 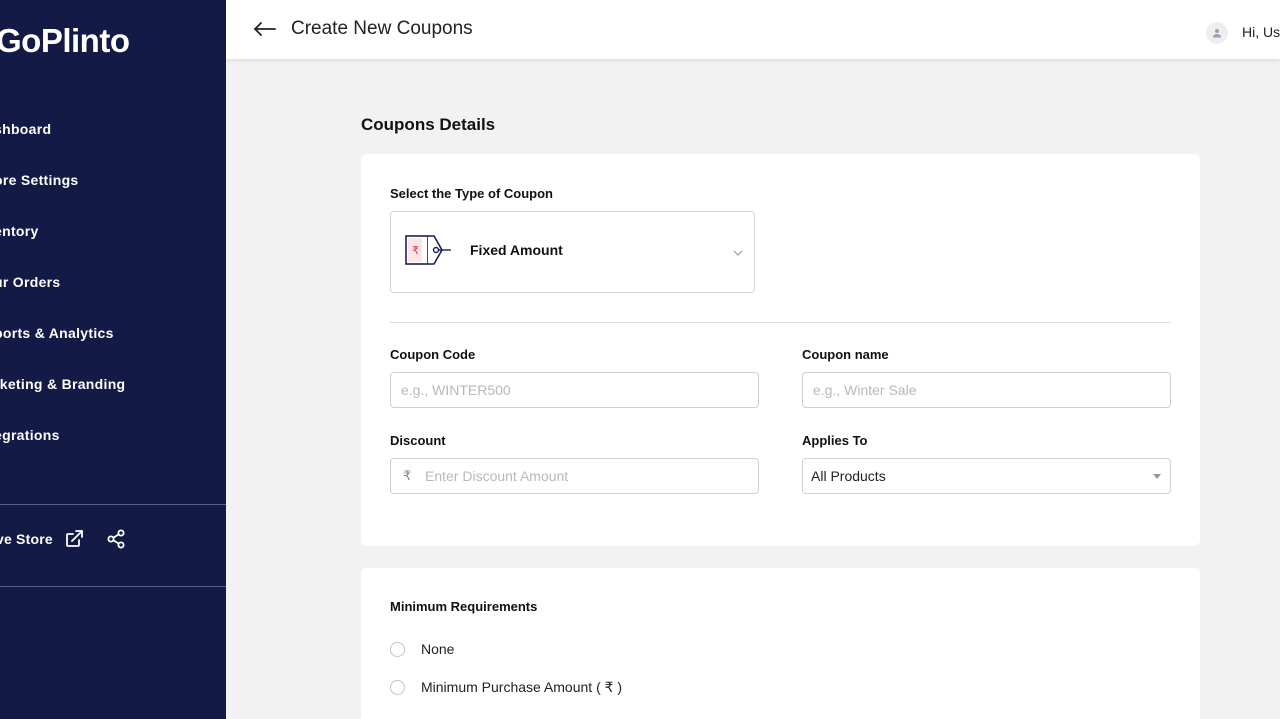 I want to click on coupon-type-select: ₹ Fixed Amount, so click(x=572, y=252).